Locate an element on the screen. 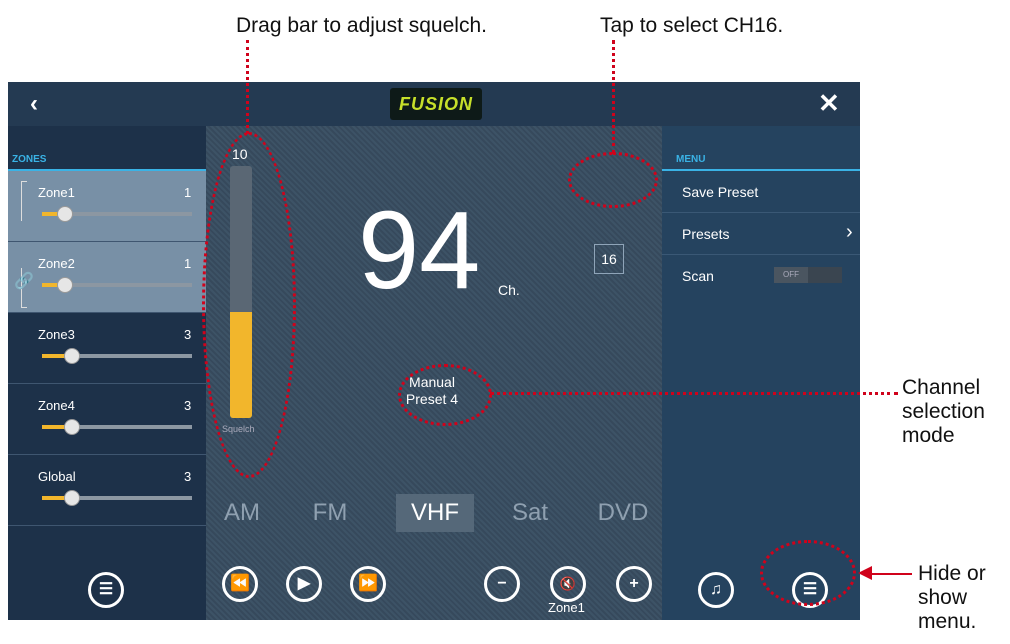 Image resolution: width=1010 pixels, height=644 pixels. scan-toggle-state: OFF is located at coordinates (791, 275).